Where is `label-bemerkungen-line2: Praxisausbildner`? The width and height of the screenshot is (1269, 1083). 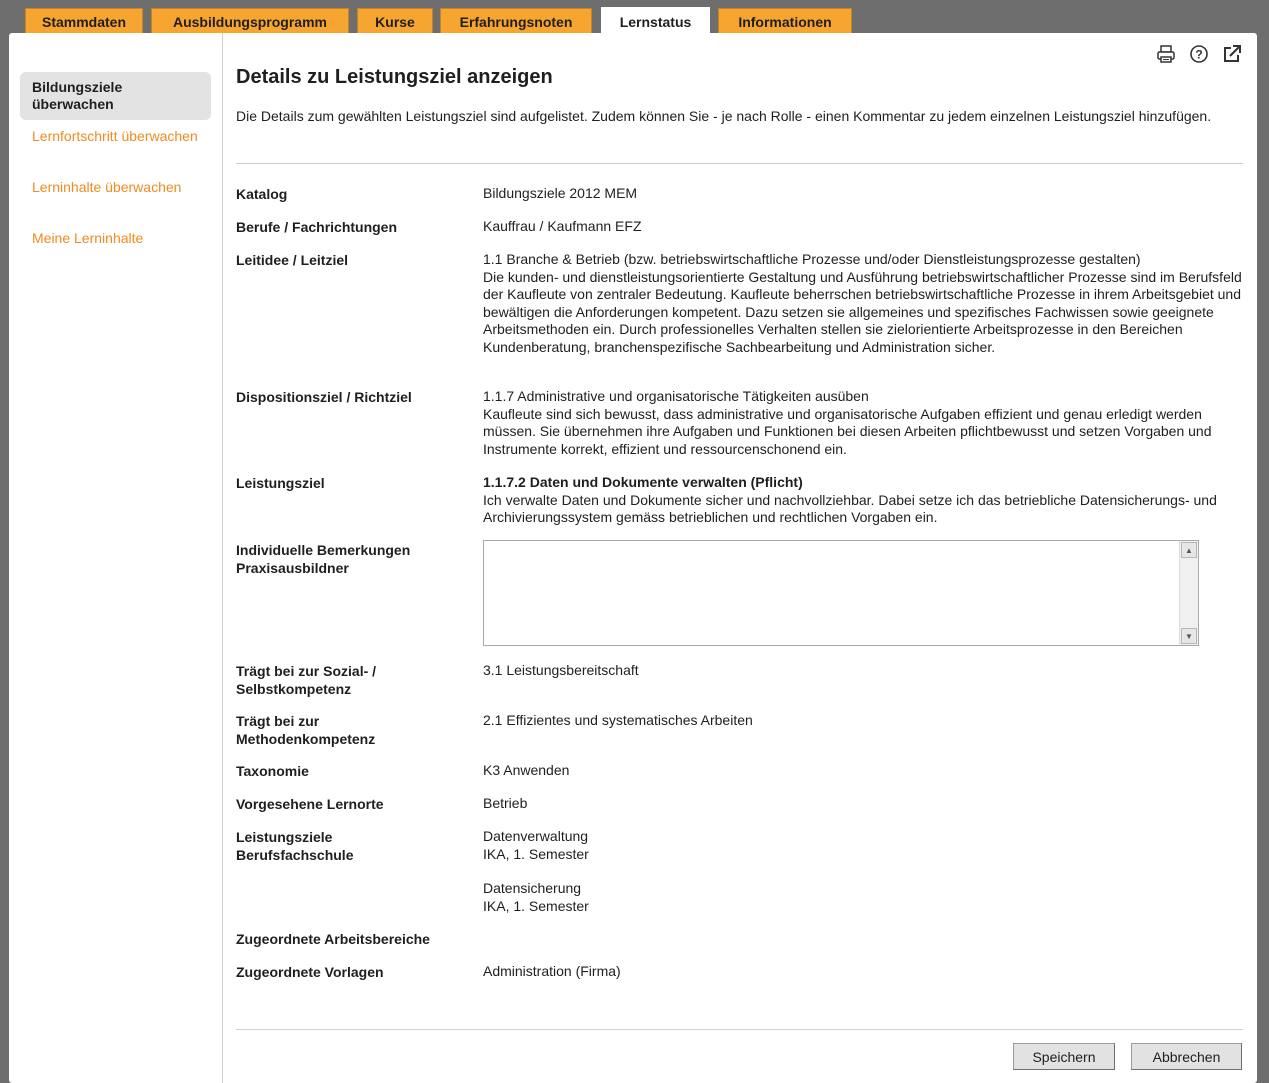
label-bemerkungen-line2: Praxisausbildner is located at coordinates (292, 568).